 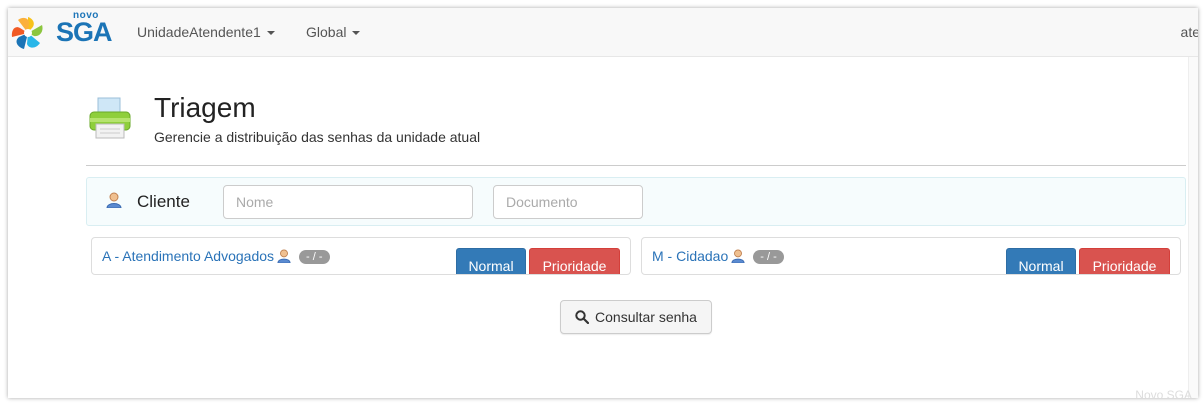 I want to click on search-icon, so click(x=582, y=317).